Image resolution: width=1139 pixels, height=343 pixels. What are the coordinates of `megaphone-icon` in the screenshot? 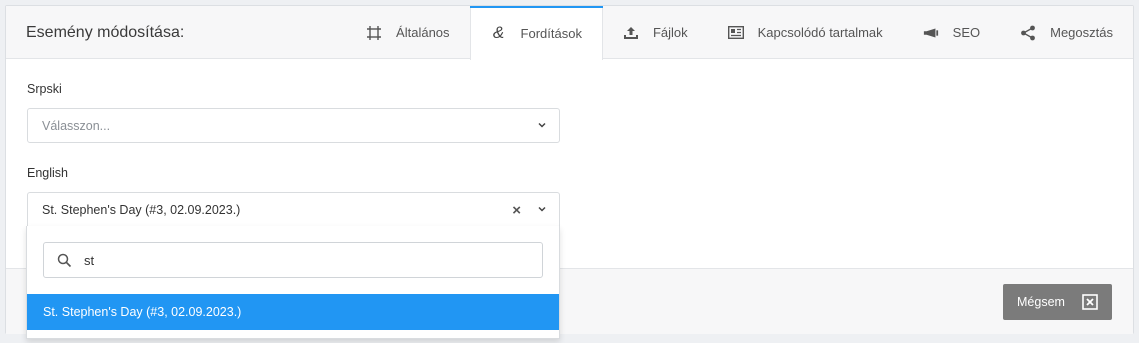 It's located at (931, 33).